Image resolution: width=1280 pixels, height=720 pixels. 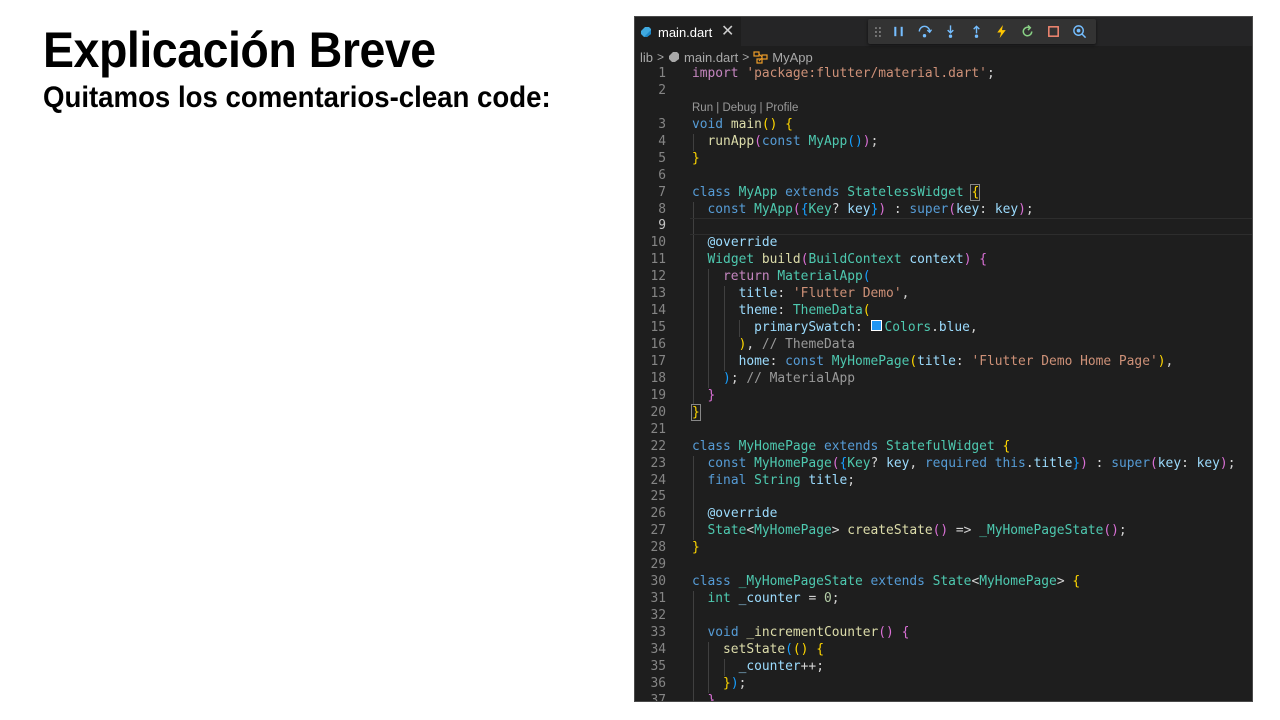 What do you see at coordinates (943, 498) in the screenshot?
I see `code-line-25: 25` at bounding box center [943, 498].